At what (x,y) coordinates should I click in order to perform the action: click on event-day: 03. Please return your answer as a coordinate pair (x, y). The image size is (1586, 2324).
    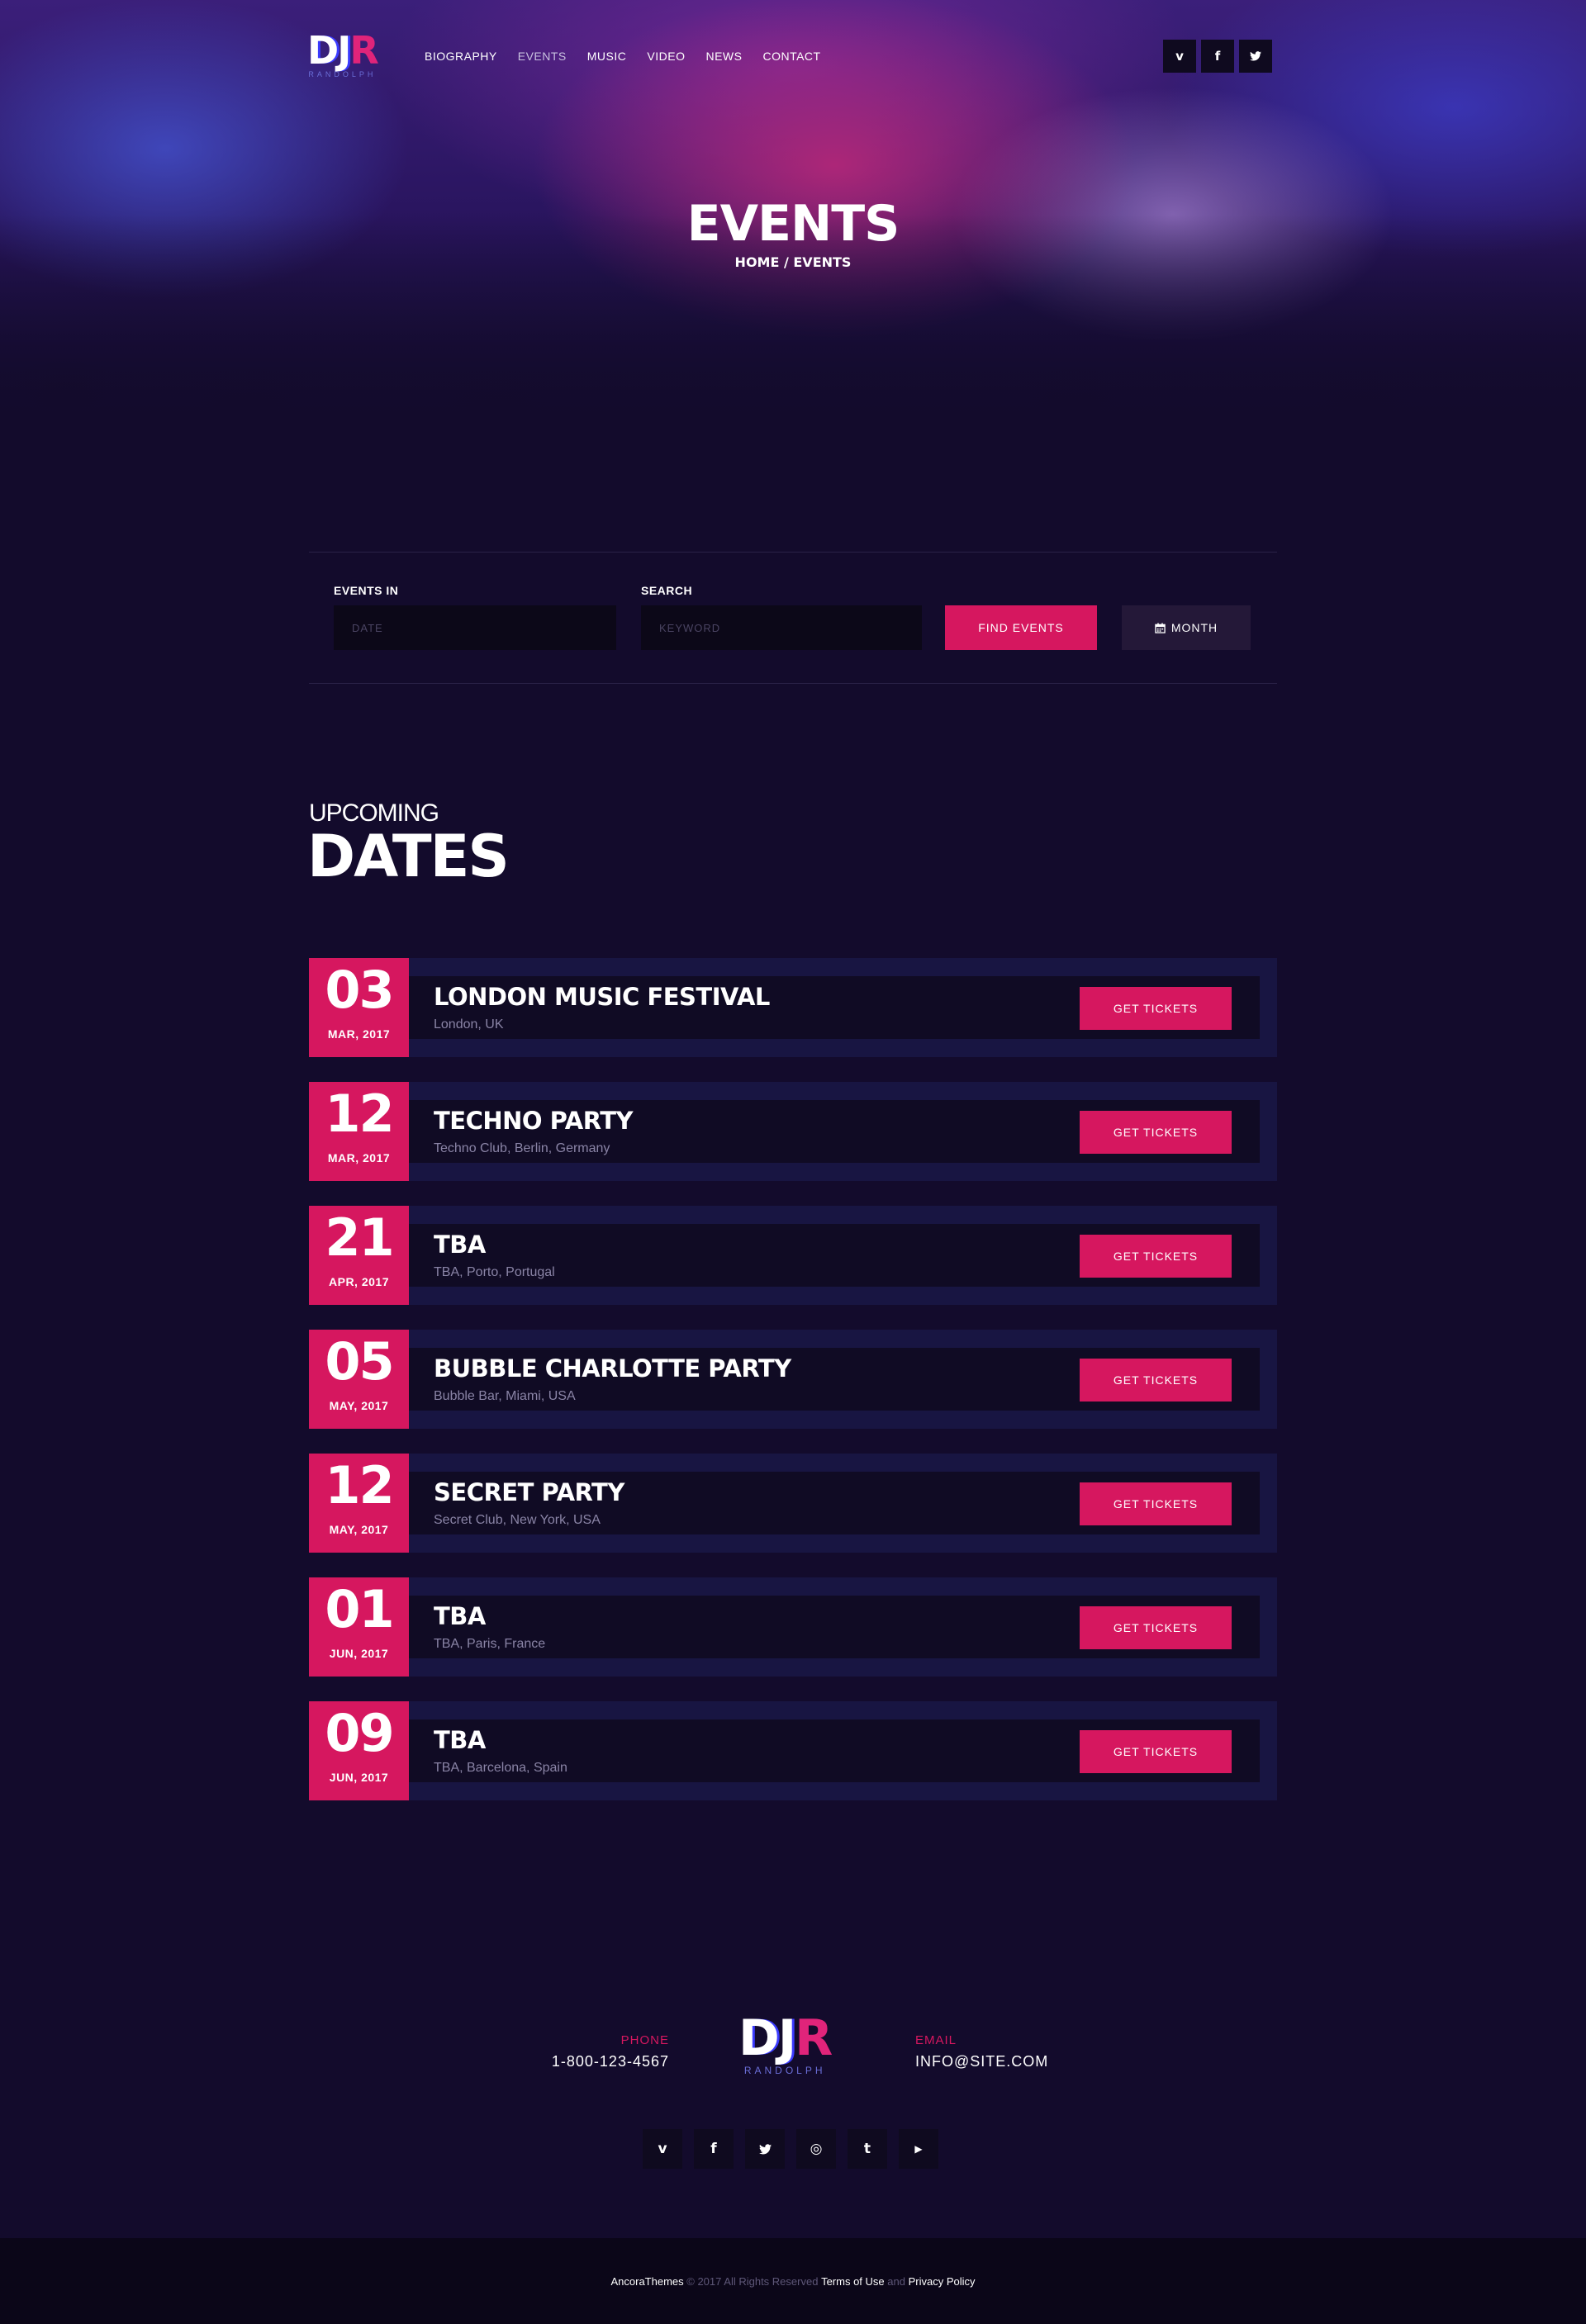
    Looking at the image, I should click on (359, 990).